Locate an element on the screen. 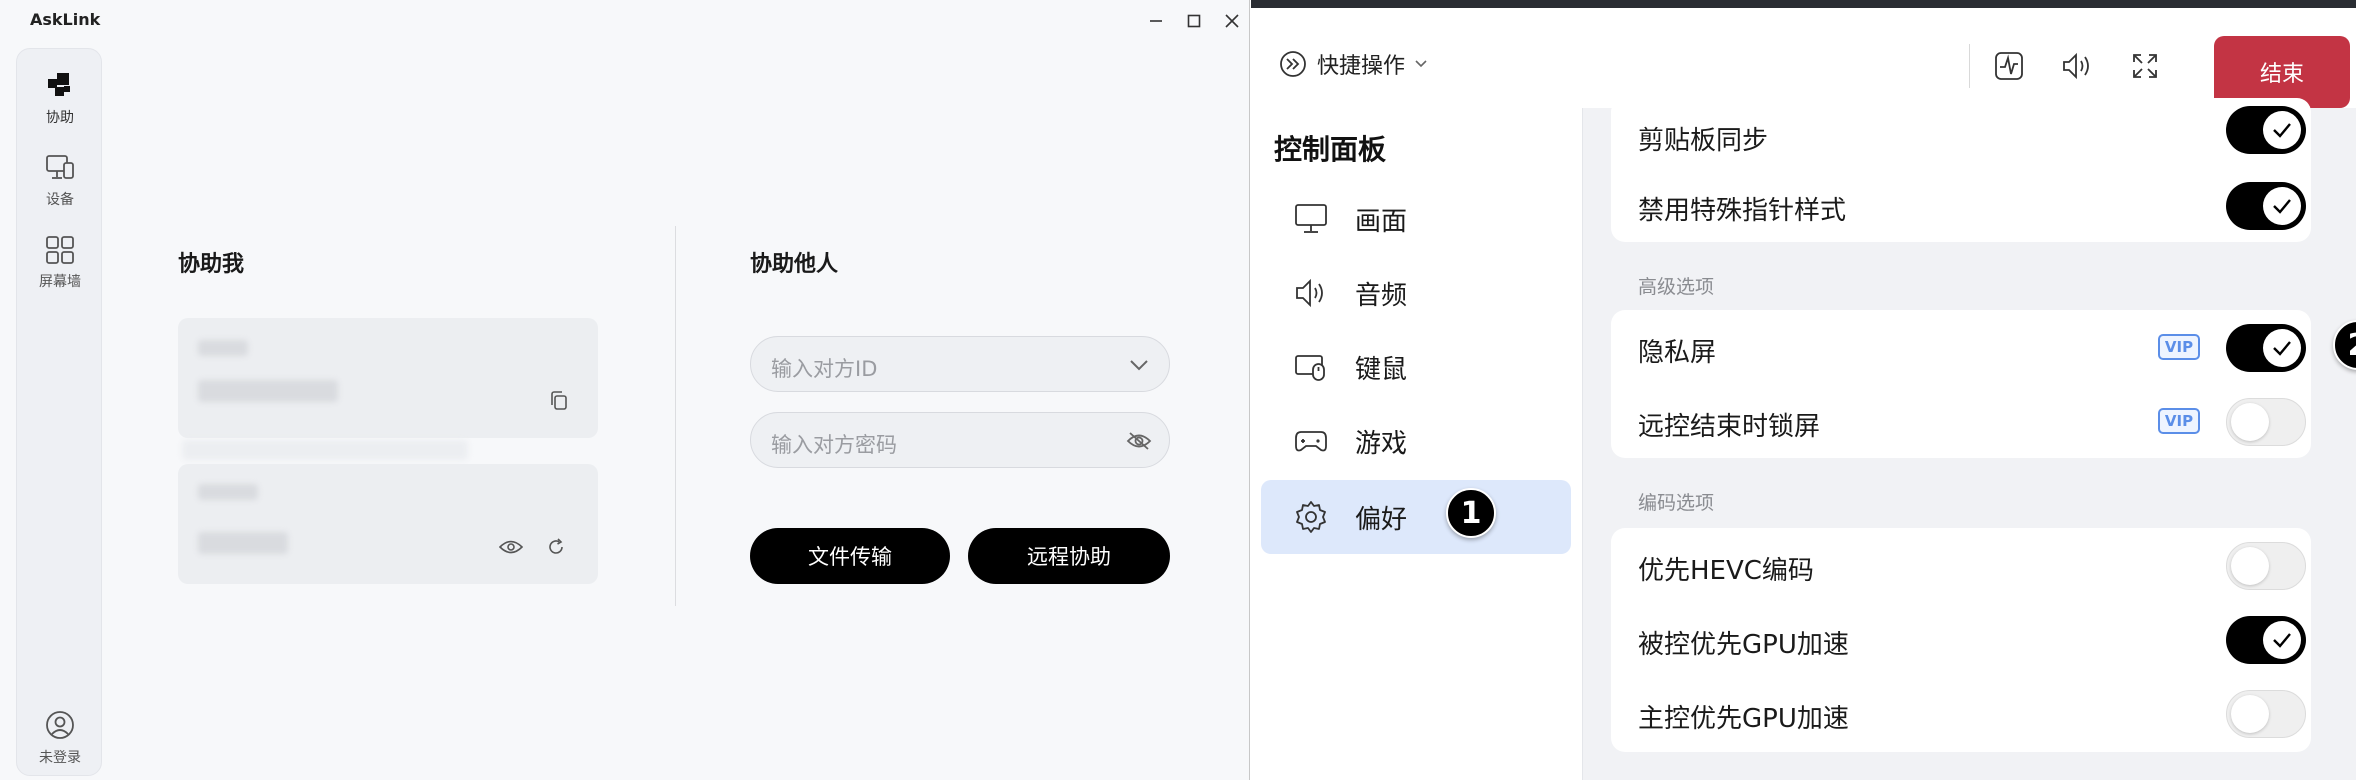  copy-button is located at coordinates (559, 401).